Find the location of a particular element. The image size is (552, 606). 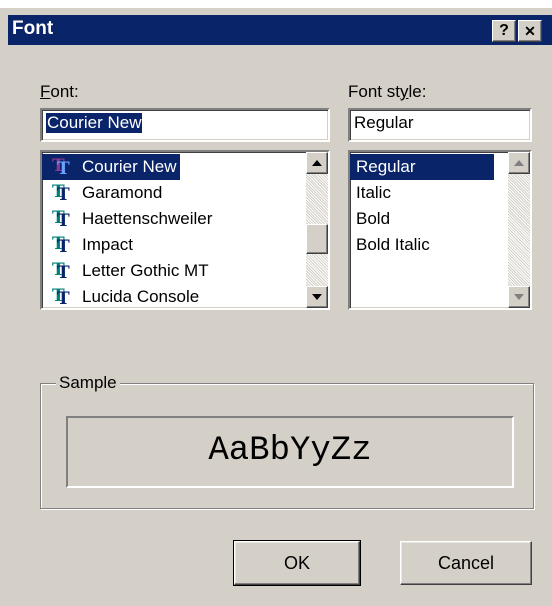

font-list-item: T T Lucida Console is located at coordinates (122, 297).